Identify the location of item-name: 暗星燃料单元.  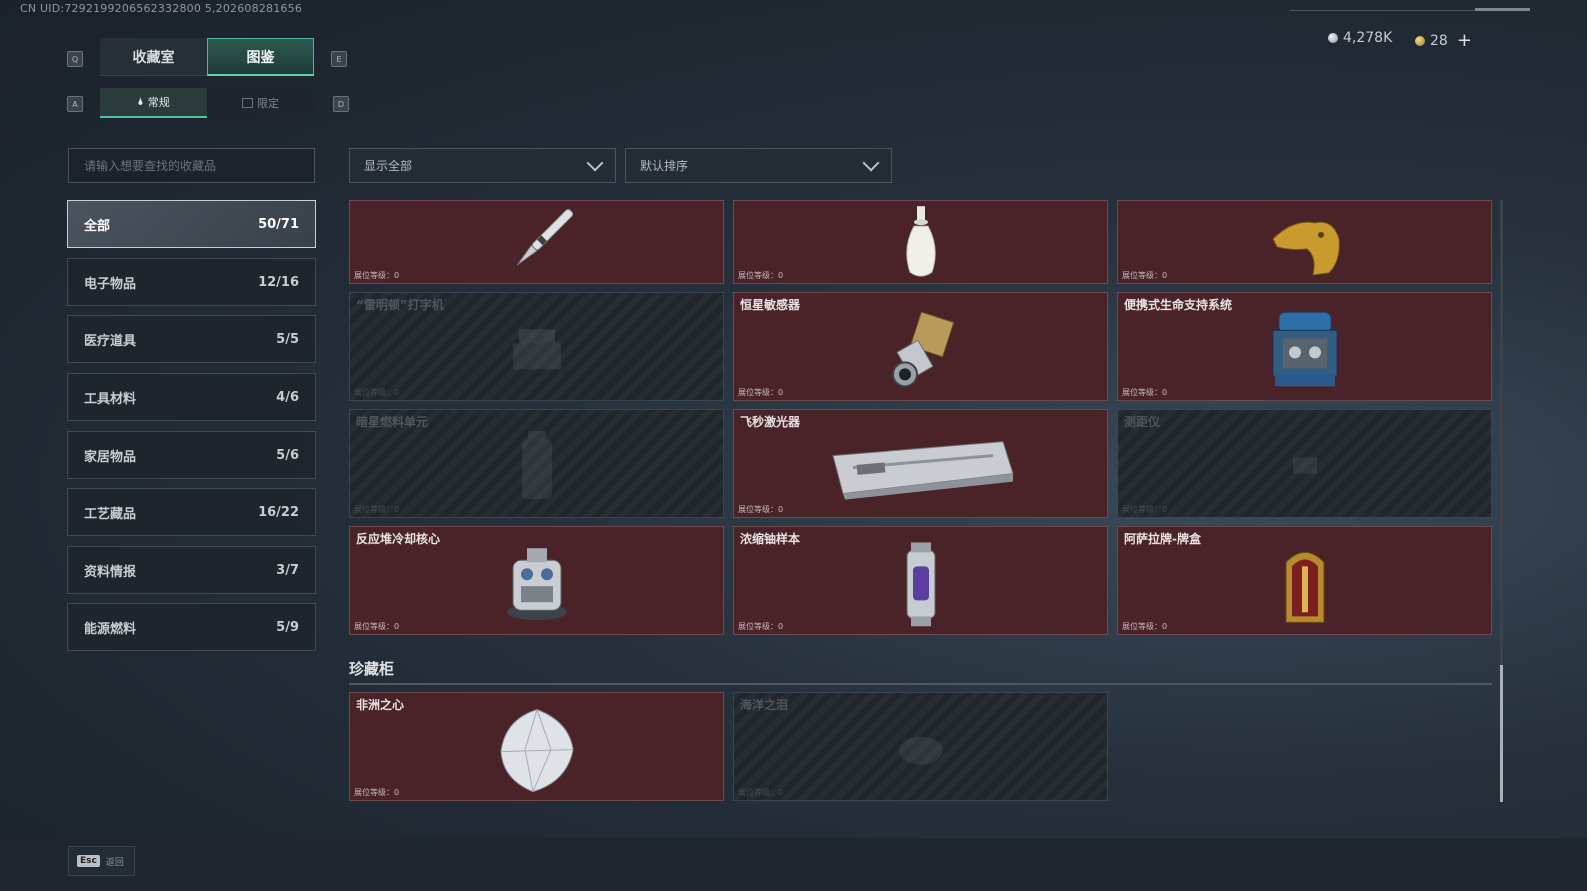
(392, 422).